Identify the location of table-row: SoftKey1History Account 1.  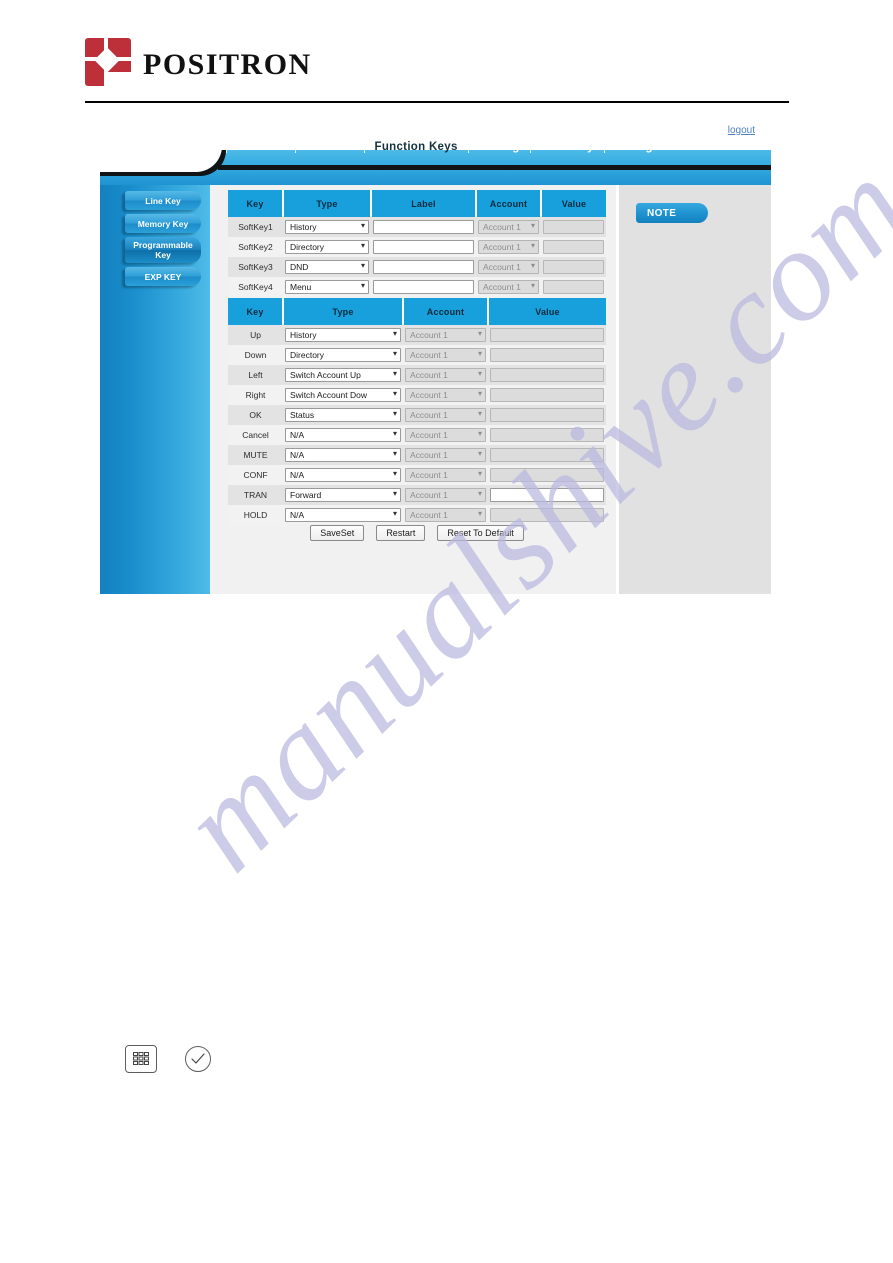
(417, 227).